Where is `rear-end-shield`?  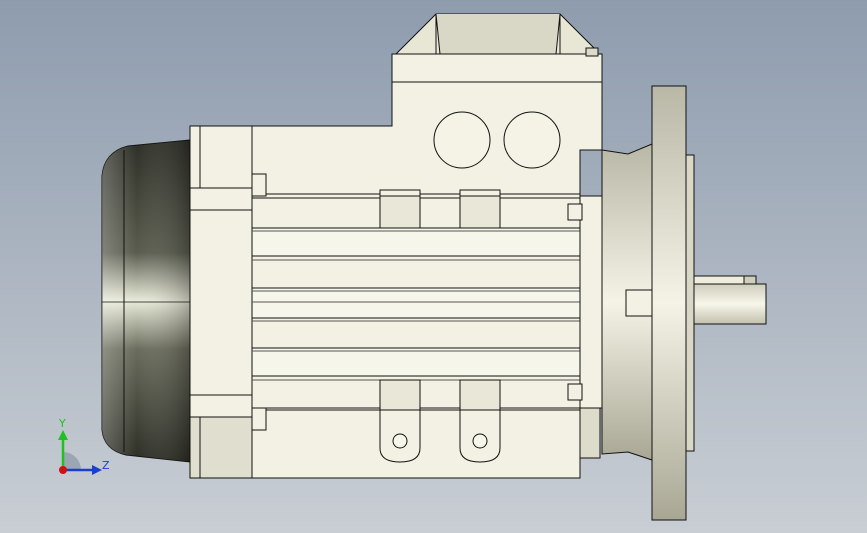 rear-end-shield is located at coordinates (221, 302).